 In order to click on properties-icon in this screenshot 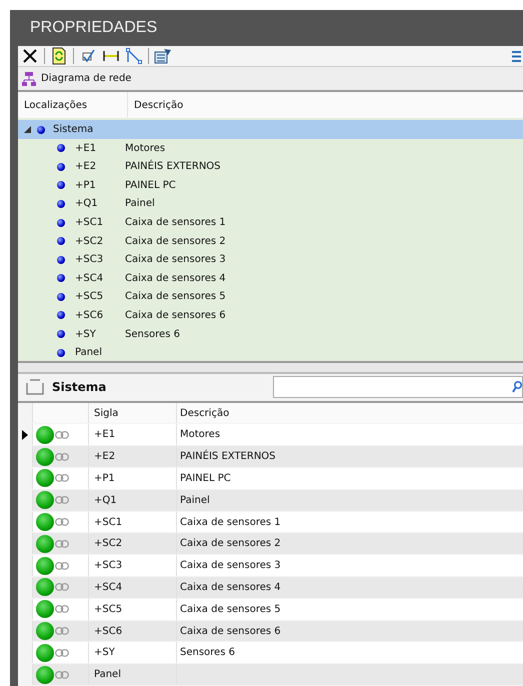, I will do `click(163, 56)`.